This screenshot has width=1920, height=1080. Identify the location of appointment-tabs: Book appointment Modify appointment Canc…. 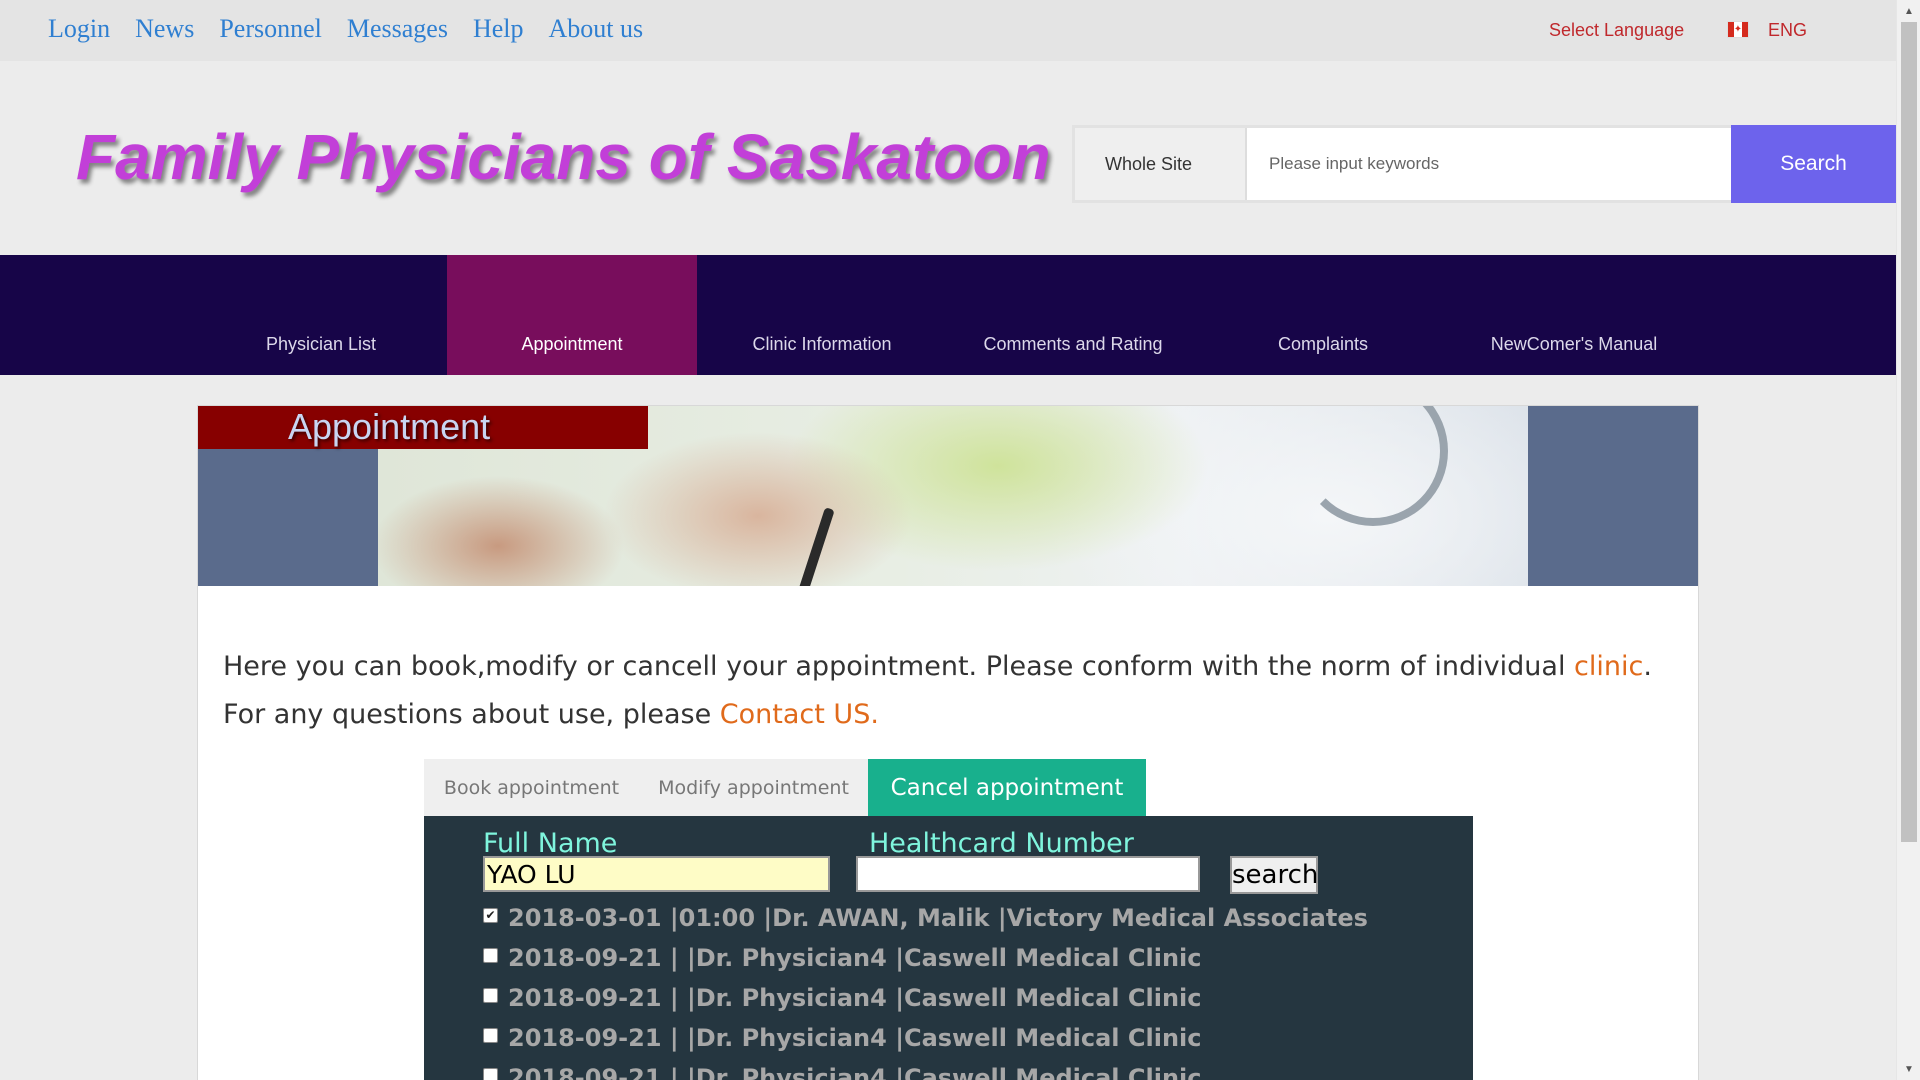
(785, 787).